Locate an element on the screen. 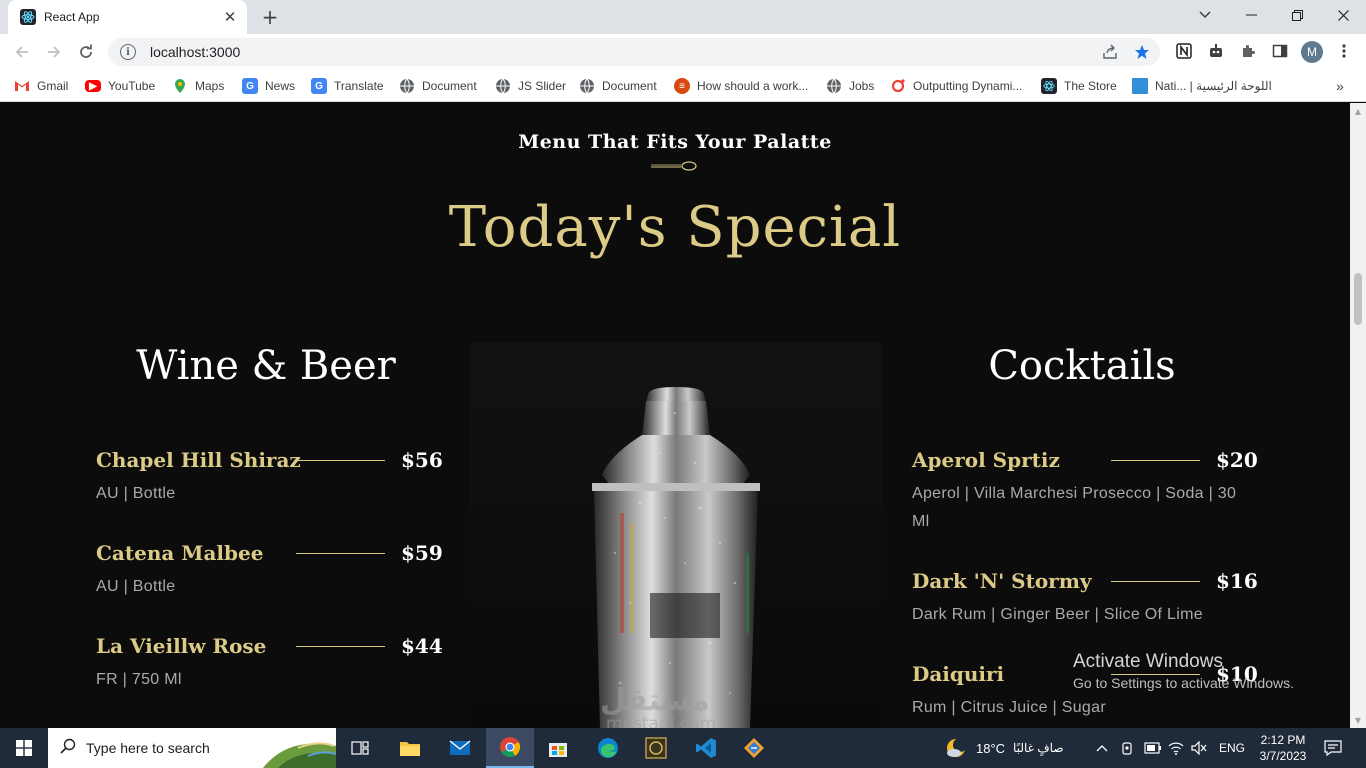  bookmark-gmail: Gmail is located at coordinates (41, 86).